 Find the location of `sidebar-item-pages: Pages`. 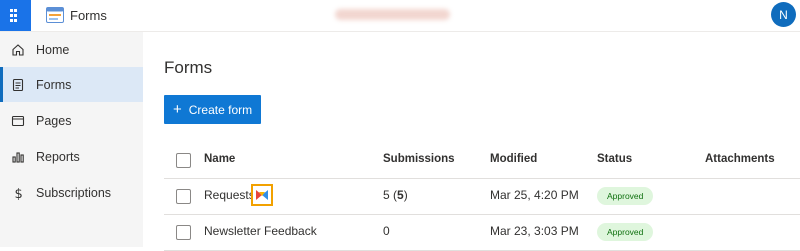

sidebar-item-pages: Pages is located at coordinates (71, 120).